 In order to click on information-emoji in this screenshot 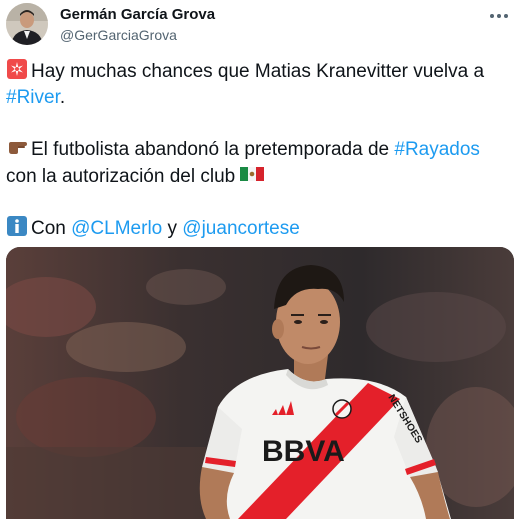, I will do `click(17, 226)`.